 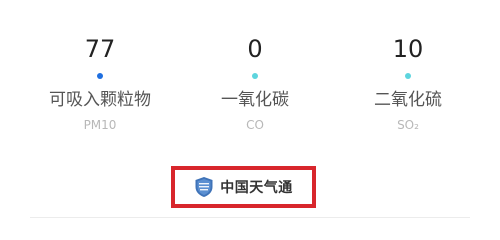 I want to click on pm10-name: 可吸入颗粒物, so click(x=100, y=100).